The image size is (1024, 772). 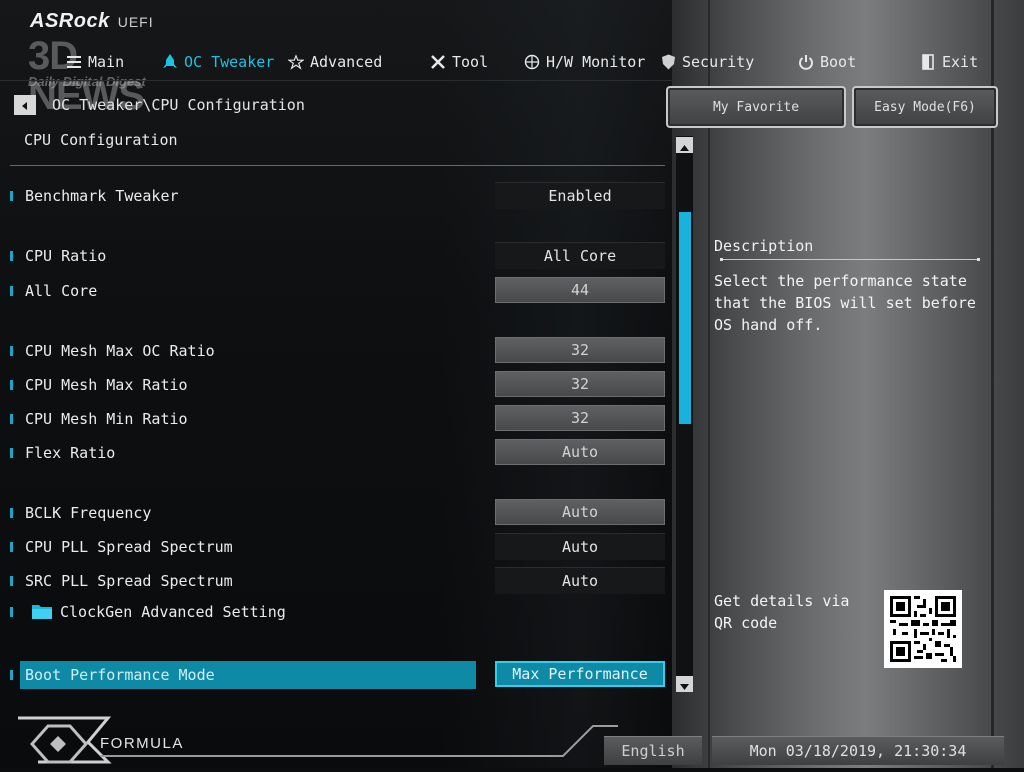 I want to click on arrow-left-icon, so click(x=25, y=105).